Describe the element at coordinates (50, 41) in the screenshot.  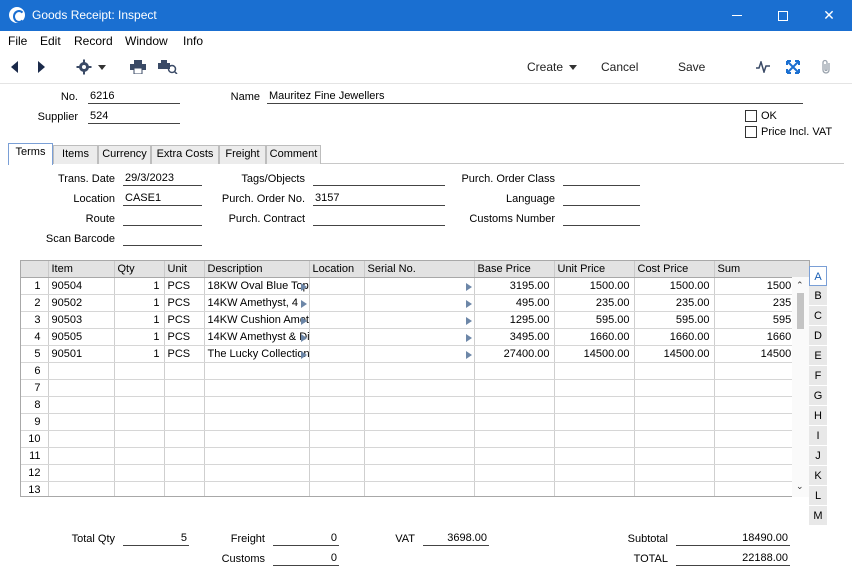
I see `menu-edit: Edit` at that location.